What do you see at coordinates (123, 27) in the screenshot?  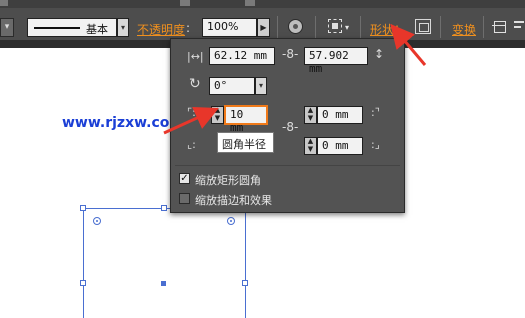 I see `stroke-style-arrow-button: ▾` at bounding box center [123, 27].